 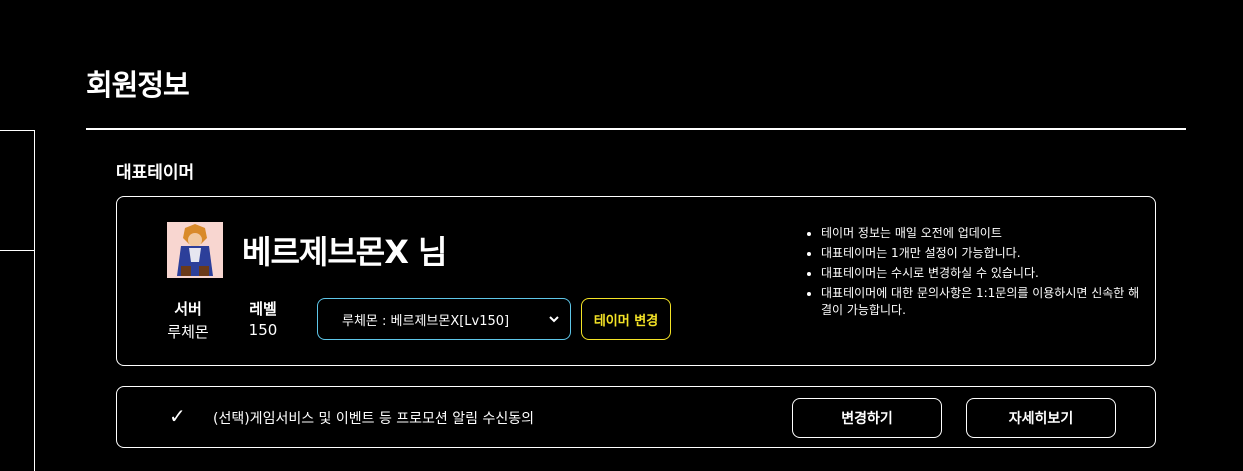 What do you see at coordinates (188, 332) in the screenshot?
I see `server-value: 루체몬` at bounding box center [188, 332].